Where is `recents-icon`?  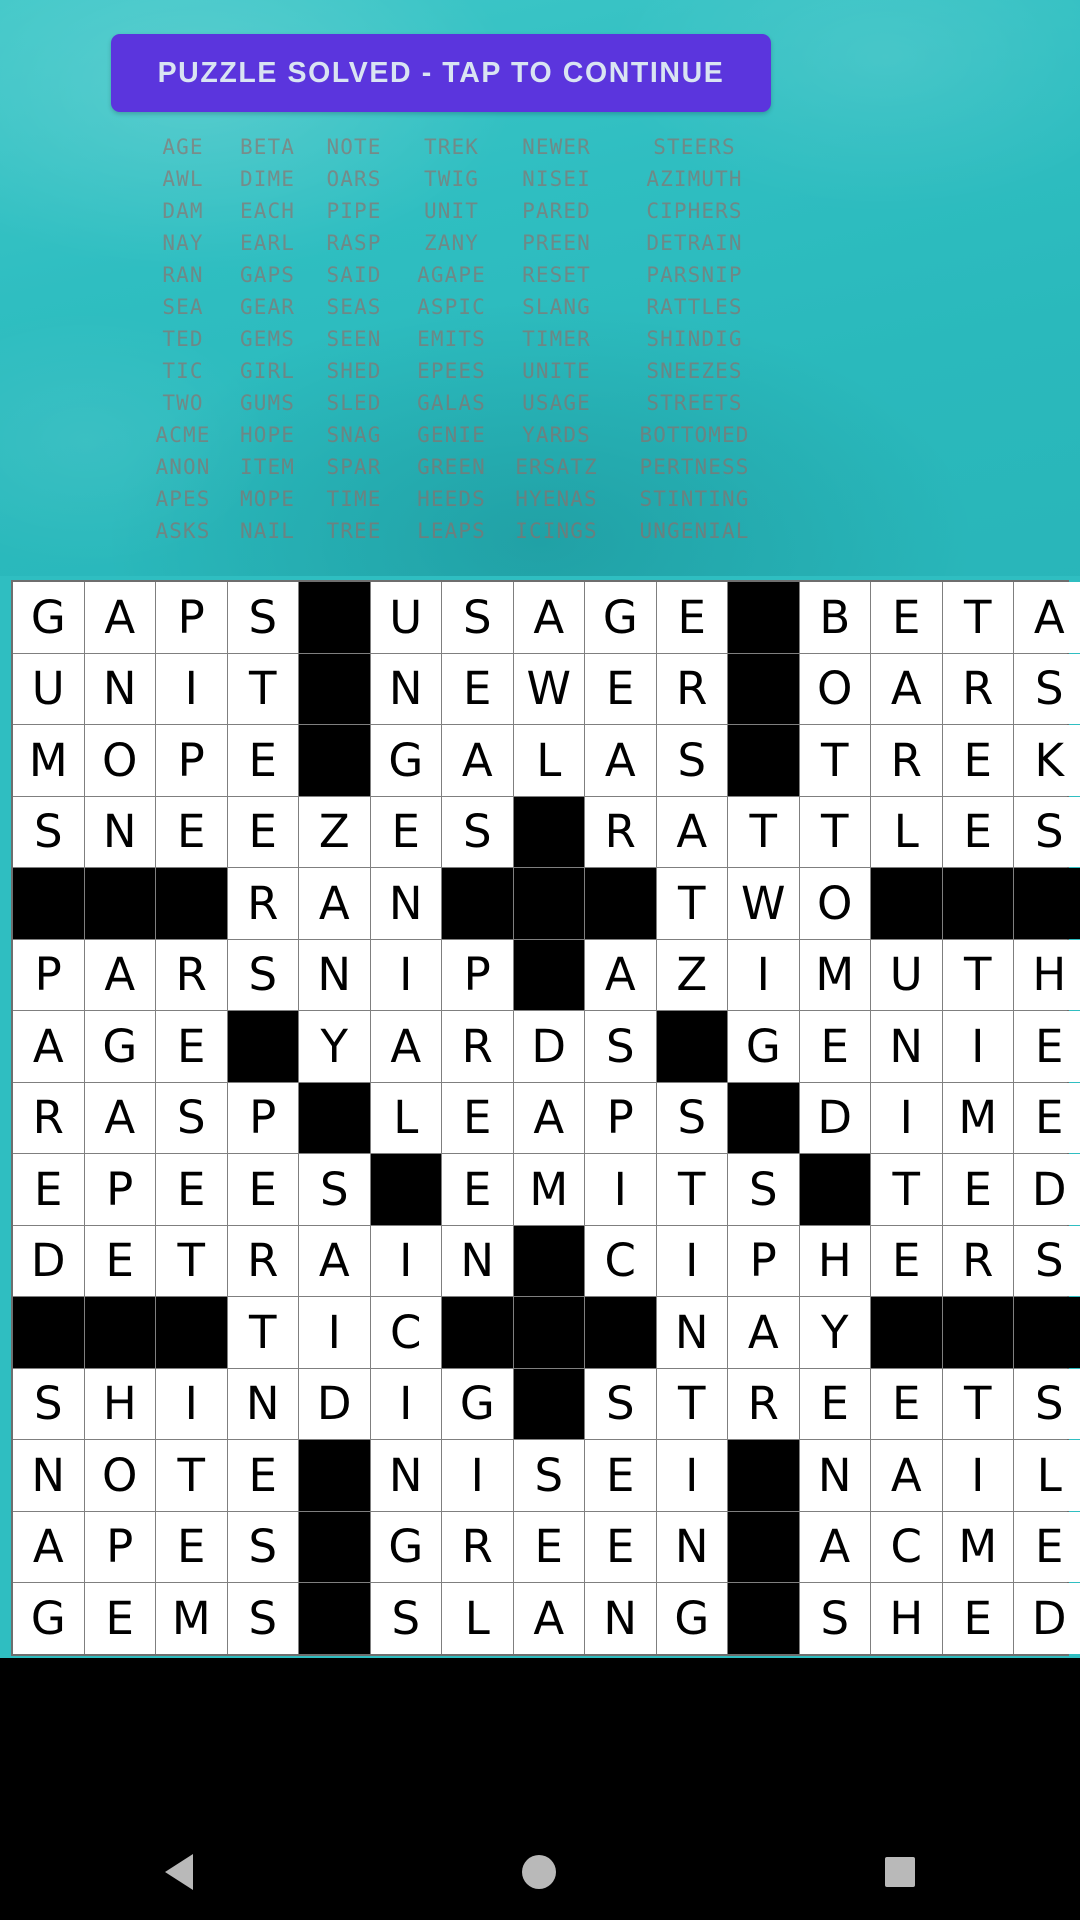 recents-icon is located at coordinates (900, 1872).